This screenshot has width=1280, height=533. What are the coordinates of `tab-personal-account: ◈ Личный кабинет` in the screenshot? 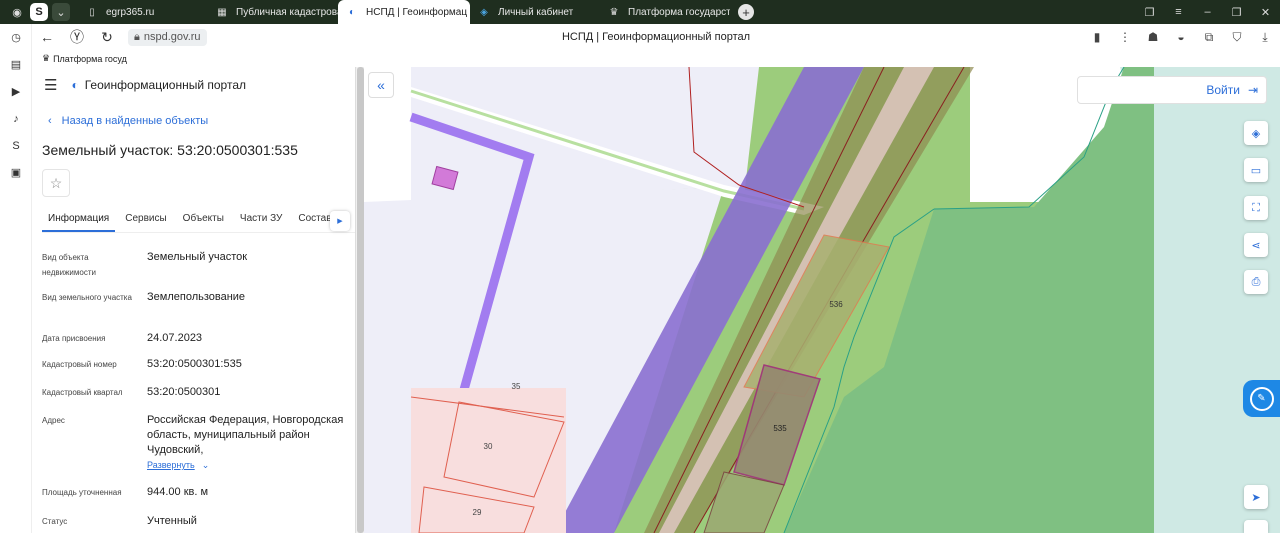 It's located at (535, 12).